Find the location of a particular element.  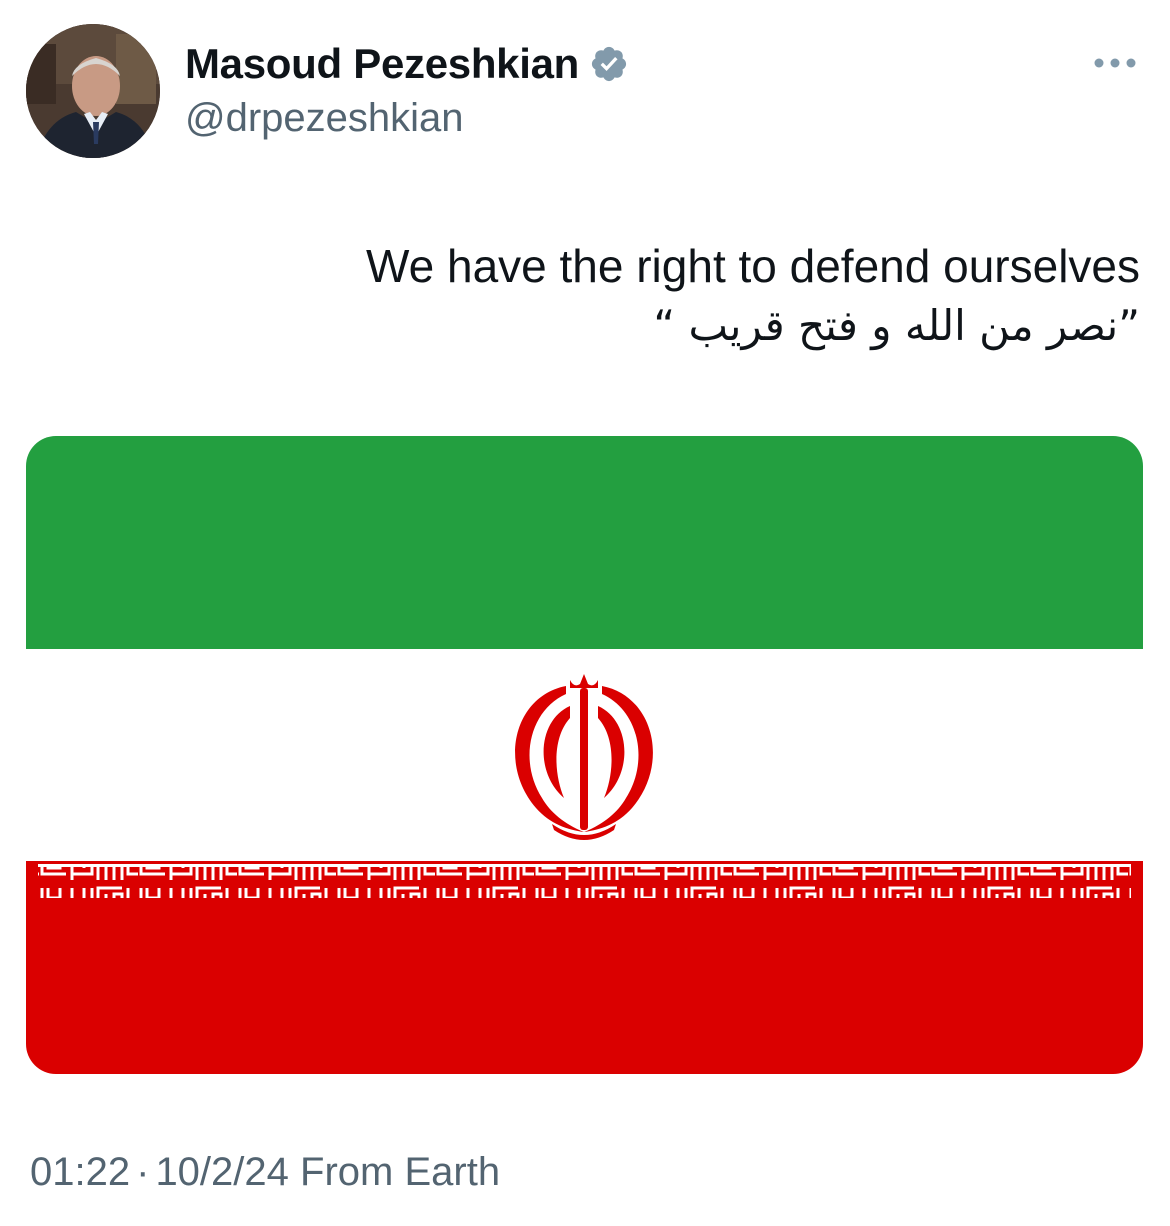

tweet-metadata: 01:22 · 10/2/24 From Earth is located at coordinates (265, 1172).